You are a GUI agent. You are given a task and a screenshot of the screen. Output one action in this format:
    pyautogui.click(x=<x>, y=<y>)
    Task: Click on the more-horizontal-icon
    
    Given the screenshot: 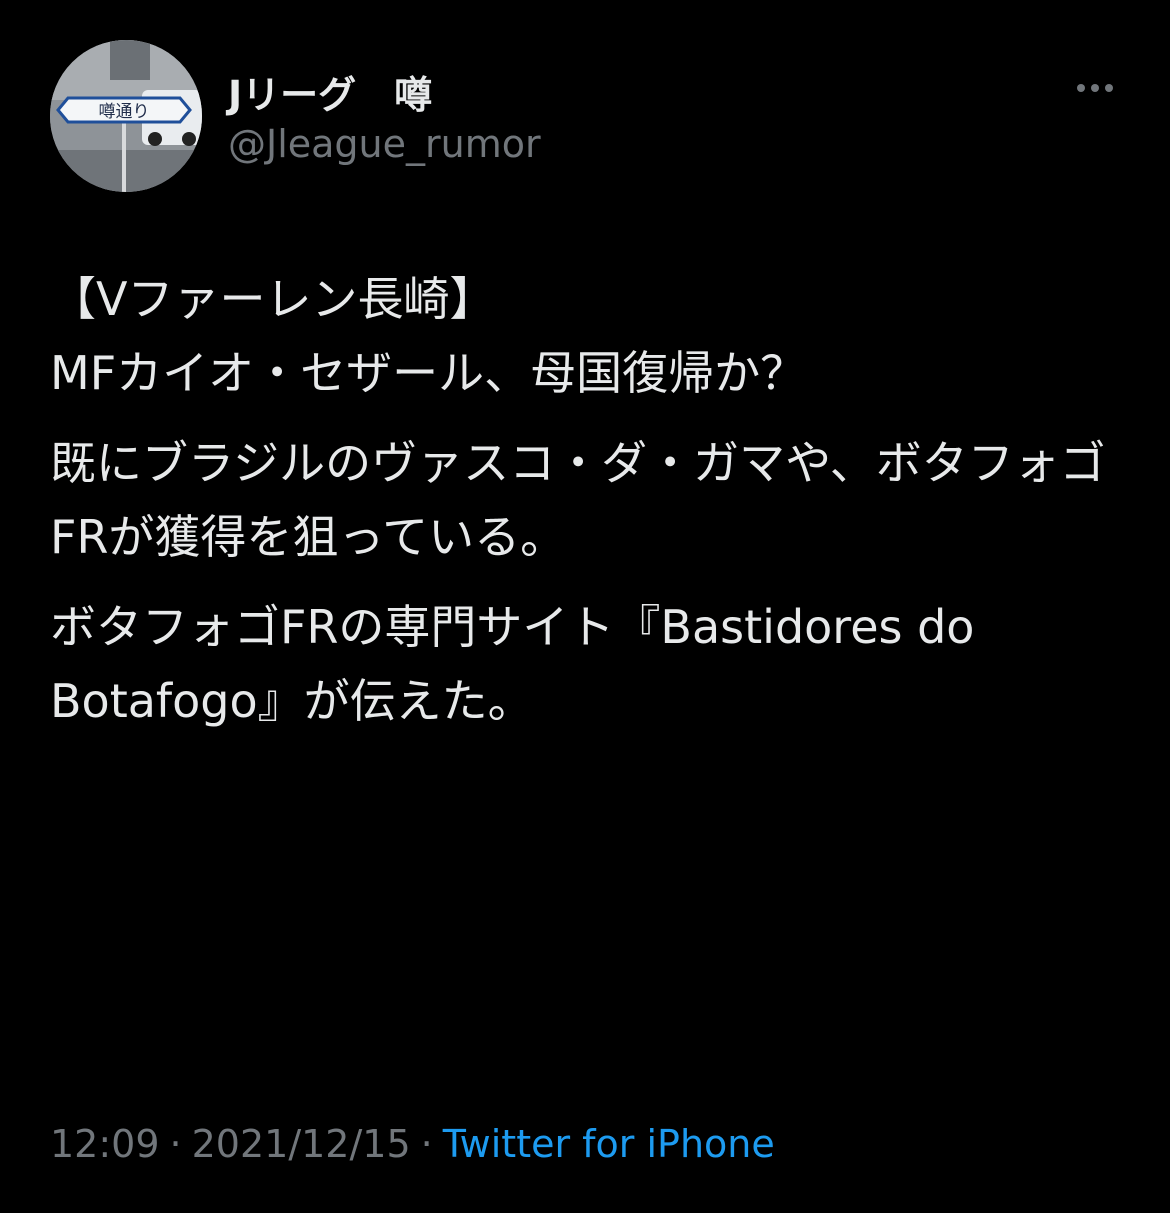 What is the action you would take?
    pyautogui.click(x=1095, y=88)
    